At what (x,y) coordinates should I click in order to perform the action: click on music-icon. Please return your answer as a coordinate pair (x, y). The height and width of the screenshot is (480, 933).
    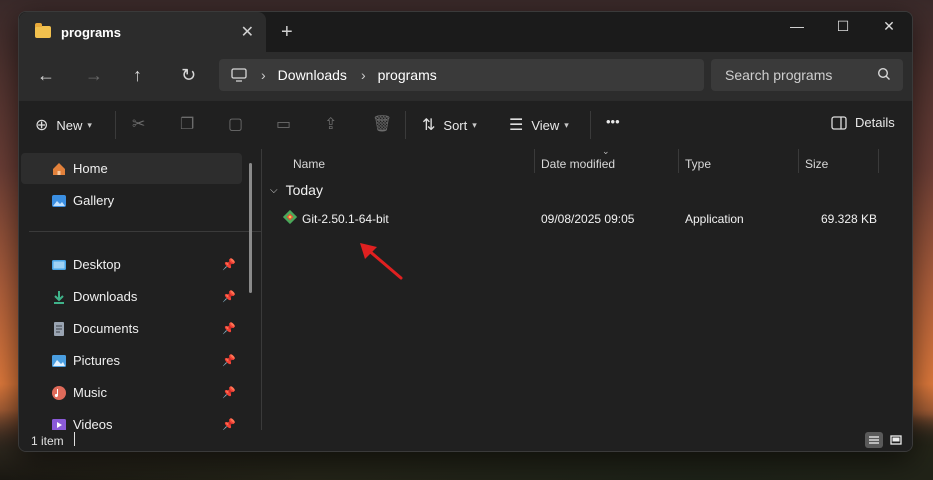
    Looking at the image, I should click on (59, 392).